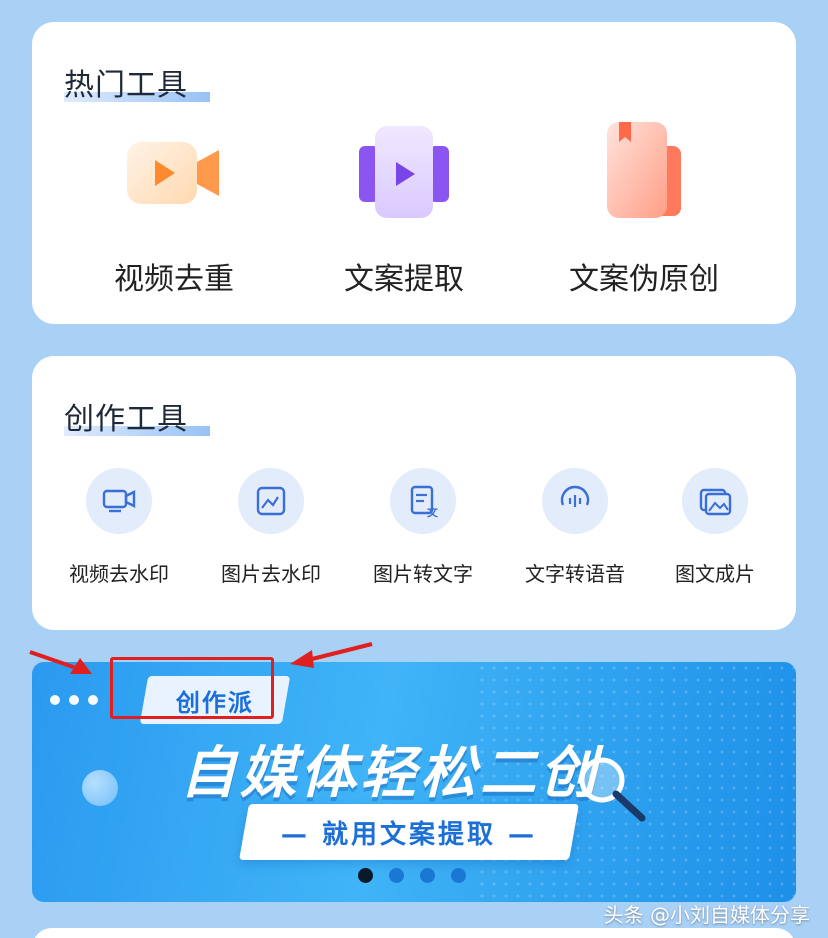 Image resolution: width=828 pixels, height=938 pixels. I want to click on hot-tool-pseudo-original: 文案伪原创, so click(644, 212).